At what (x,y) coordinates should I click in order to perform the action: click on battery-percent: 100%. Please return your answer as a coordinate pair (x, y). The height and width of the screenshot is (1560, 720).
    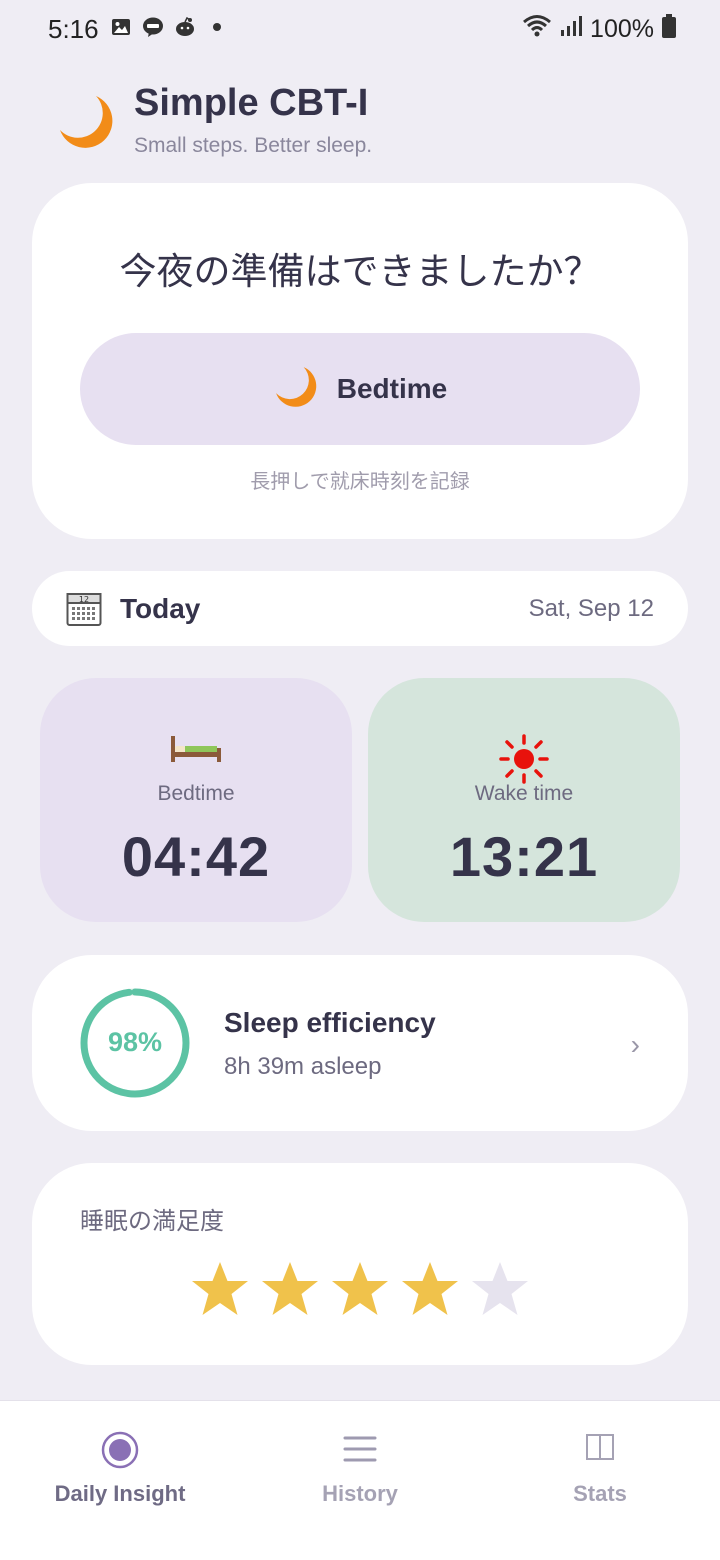
    Looking at the image, I should click on (622, 29).